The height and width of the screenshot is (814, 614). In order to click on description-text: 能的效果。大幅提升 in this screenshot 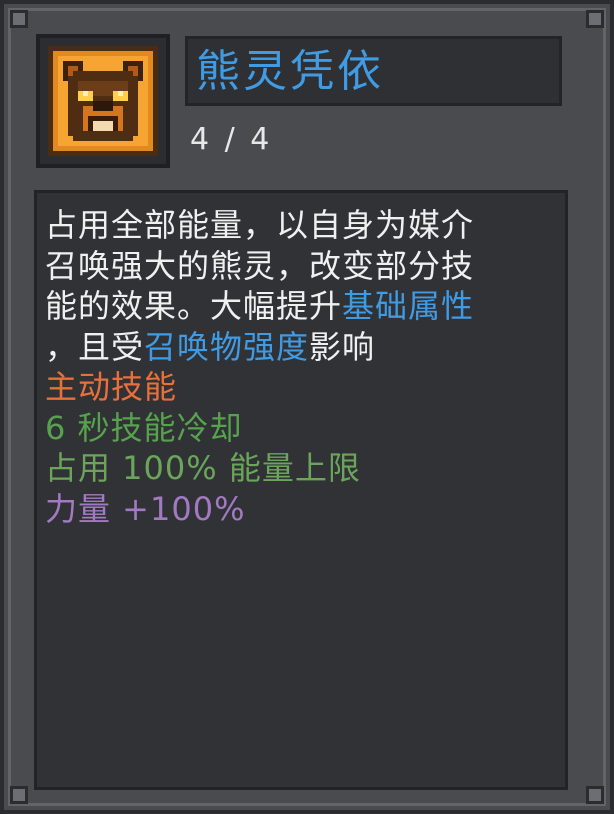, I will do `click(194, 306)`.